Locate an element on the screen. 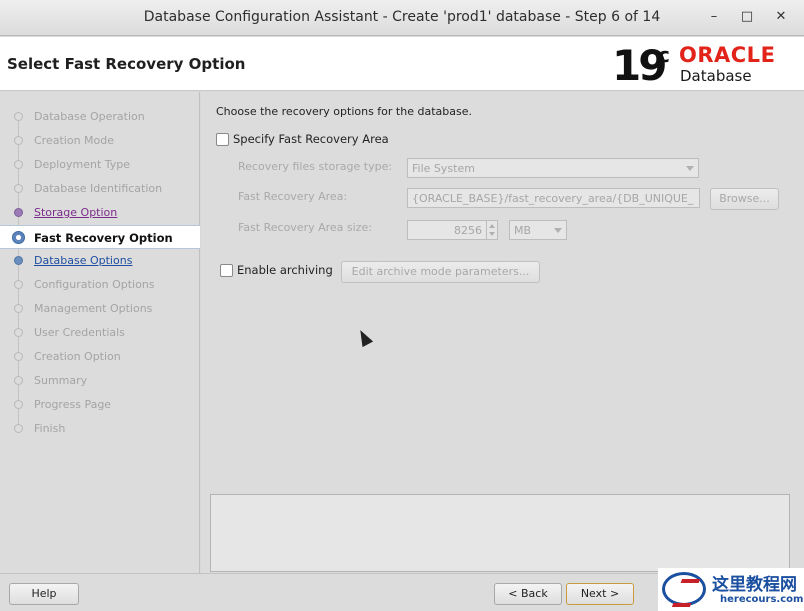 The height and width of the screenshot is (611, 804). nav-step-database-identification: Database Identification is located at coordinates (100, 189).